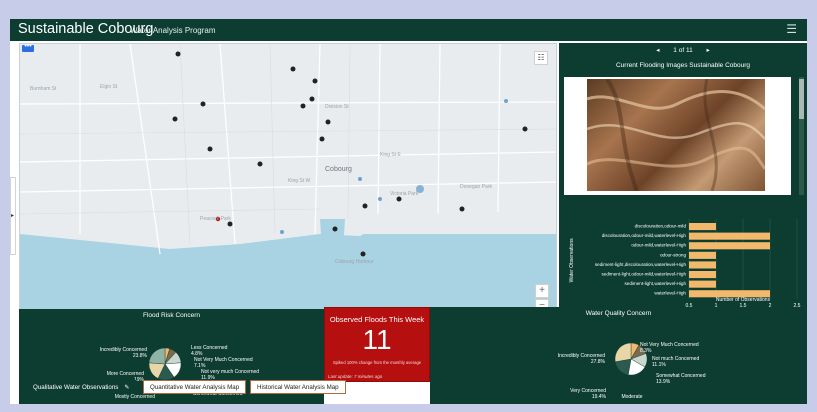 The height and width of the screenshot is (412, 817). What do you see at coordinates (791, 29) in the screenshot?
I see `hamburger-menu-icon: ☰` at bounding box center [791, 29].